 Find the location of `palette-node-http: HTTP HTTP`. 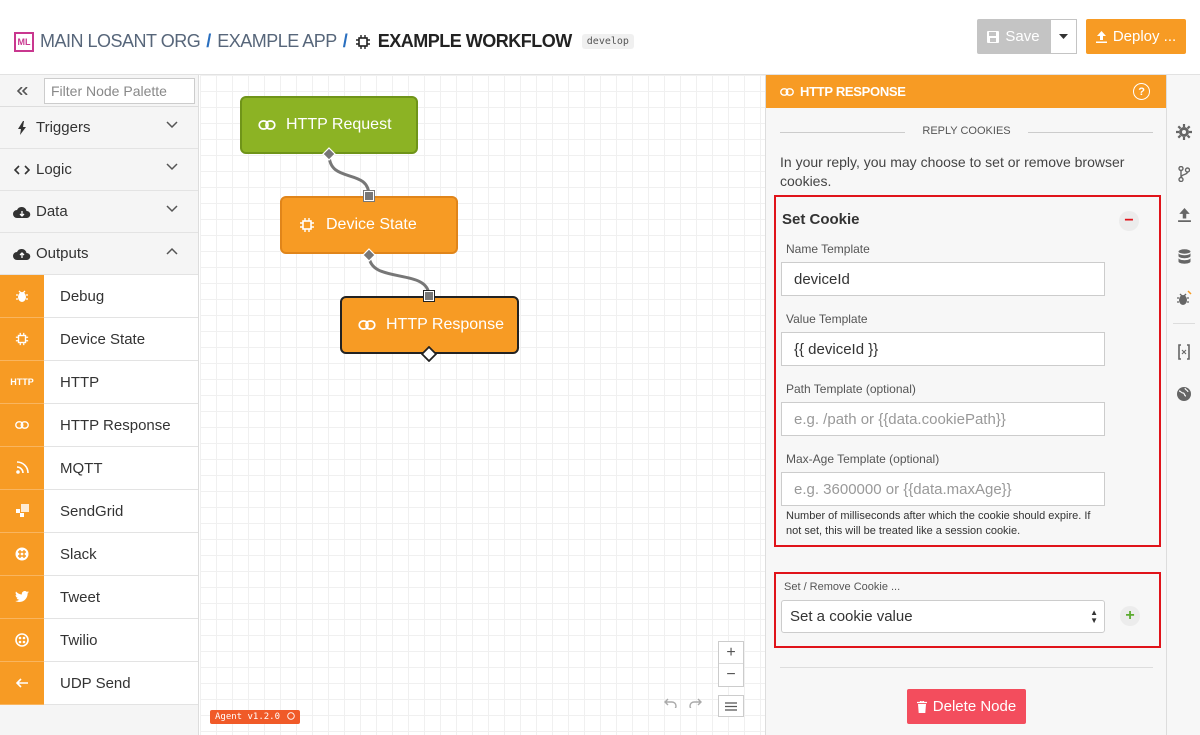

palette-node-http: HTTP HTTP is located at coordinates (99, 382).